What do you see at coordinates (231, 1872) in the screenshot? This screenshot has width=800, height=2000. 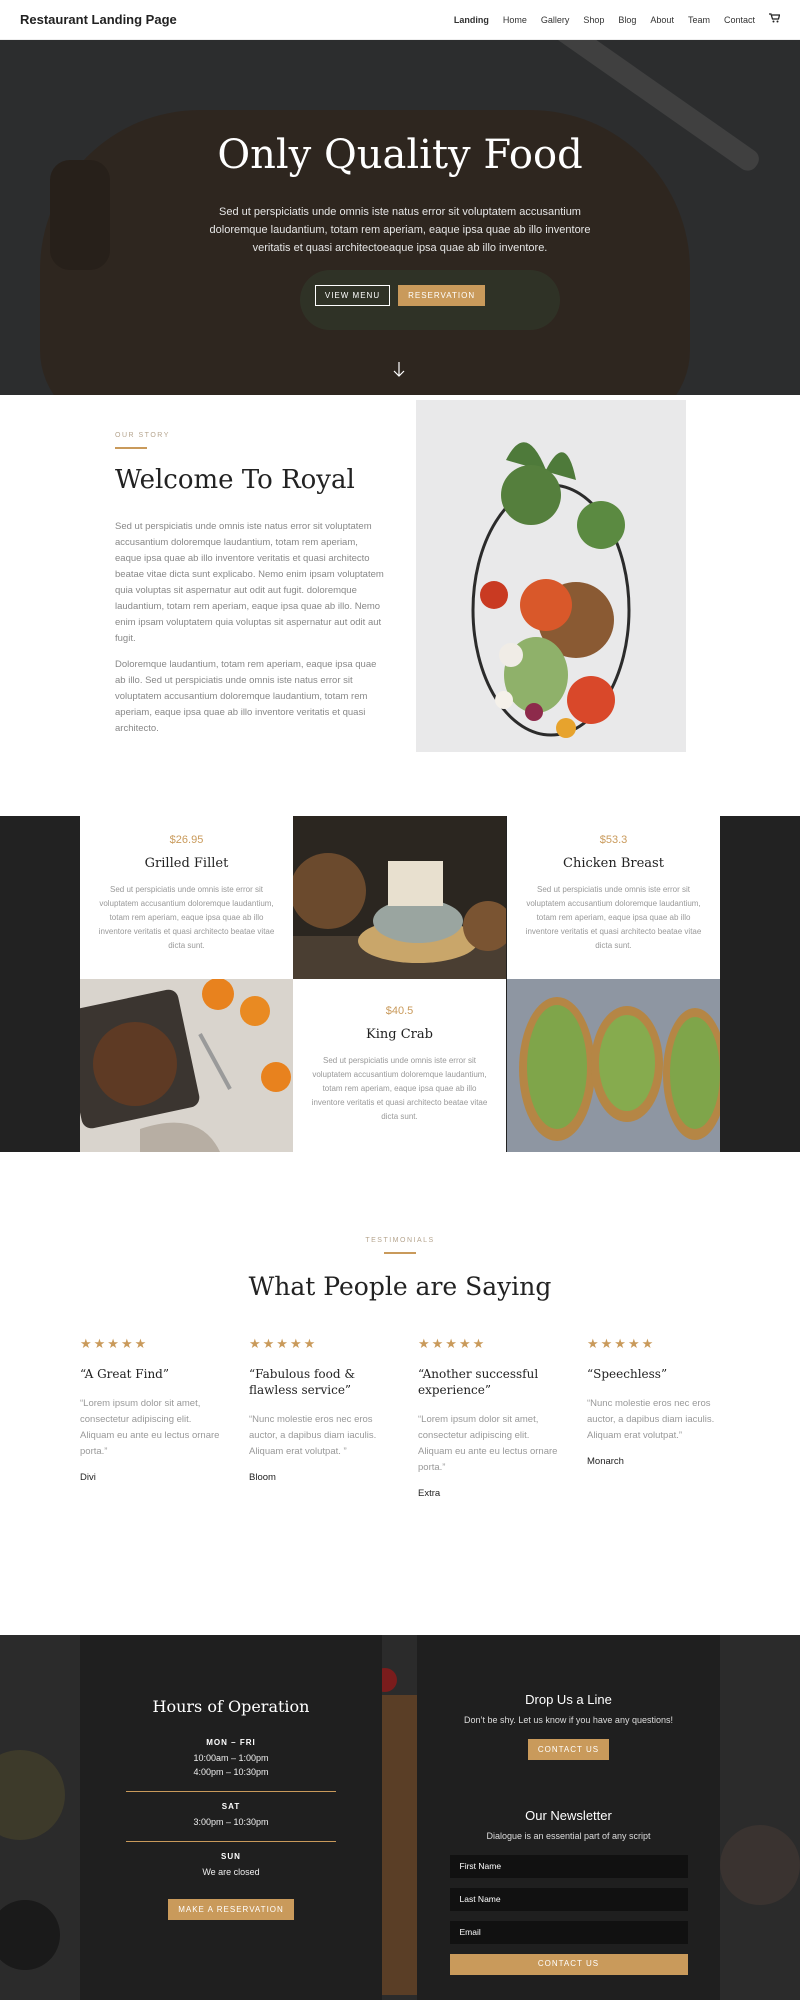 I see `hours-time: We are closed` at bounding box center [231, 1872].